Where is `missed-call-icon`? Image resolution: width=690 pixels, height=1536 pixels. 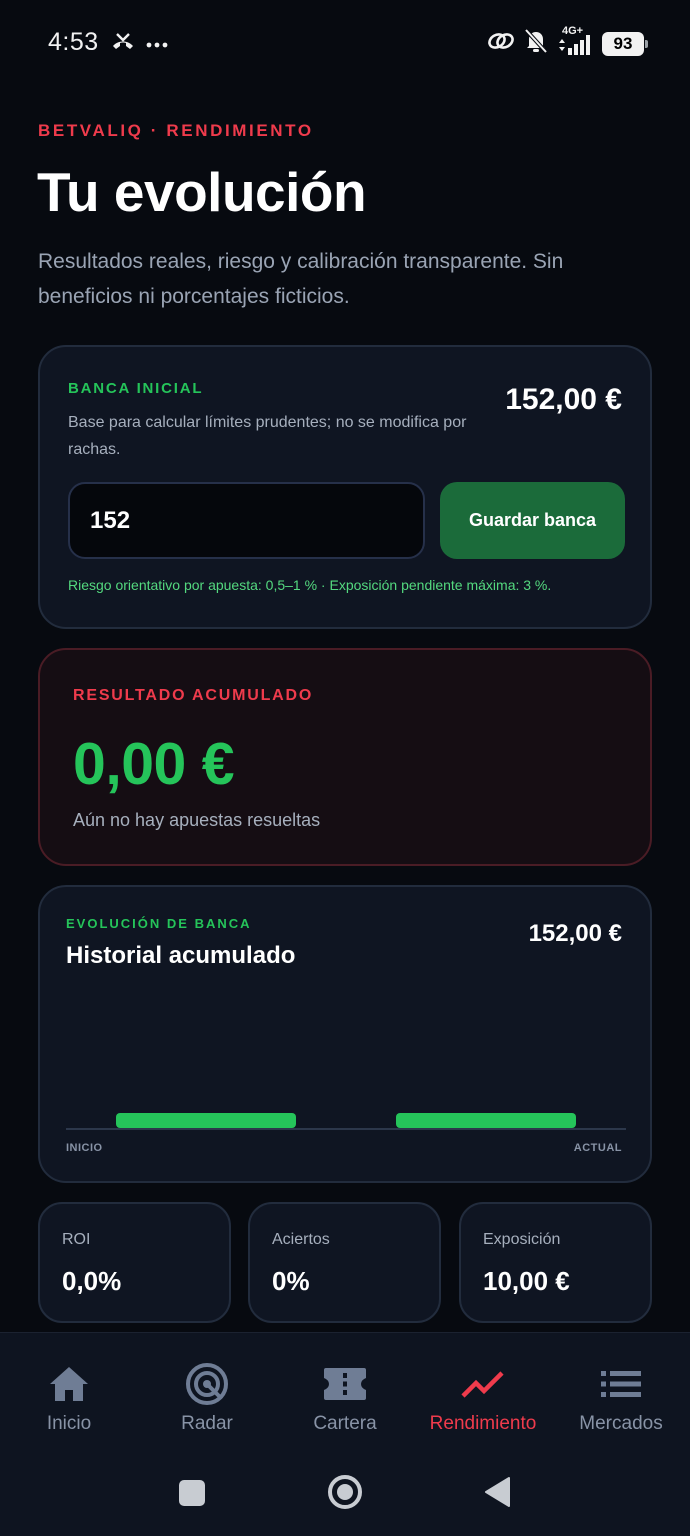 missed-call-icon is located at coordinates (123, 43).